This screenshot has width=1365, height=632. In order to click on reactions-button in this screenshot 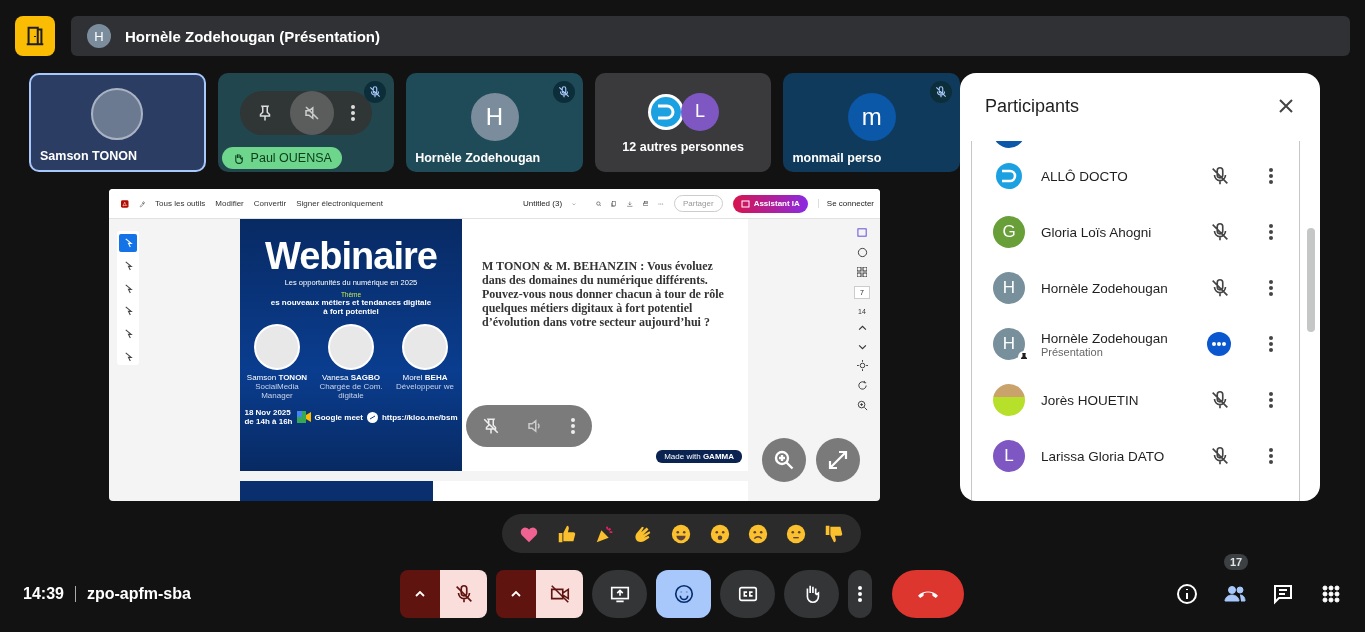, I will do `click(683, 594)`.